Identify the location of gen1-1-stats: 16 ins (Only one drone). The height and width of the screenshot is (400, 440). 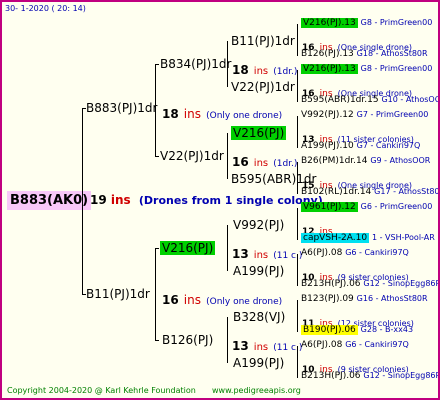
(222, 300).